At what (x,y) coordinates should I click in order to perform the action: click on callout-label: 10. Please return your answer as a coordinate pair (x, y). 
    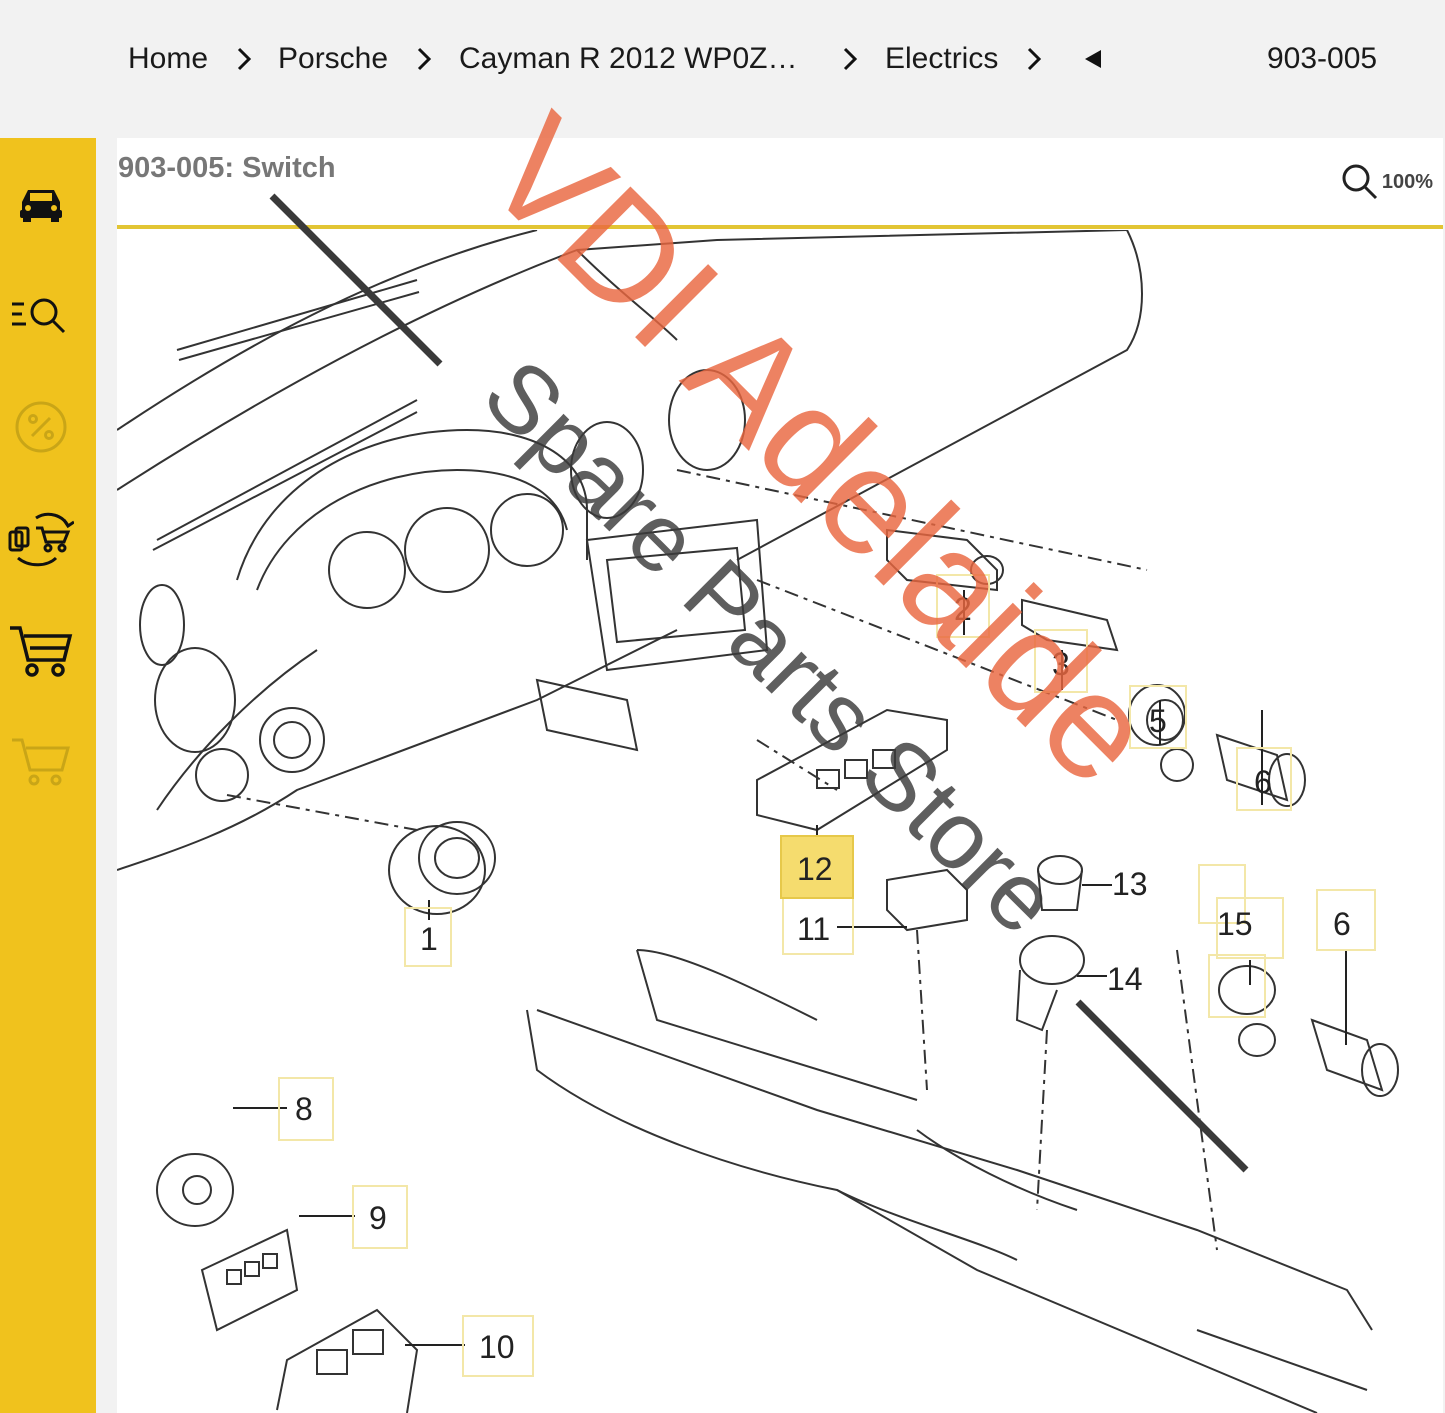
    Looking at the image, I should click on (497, 1347).